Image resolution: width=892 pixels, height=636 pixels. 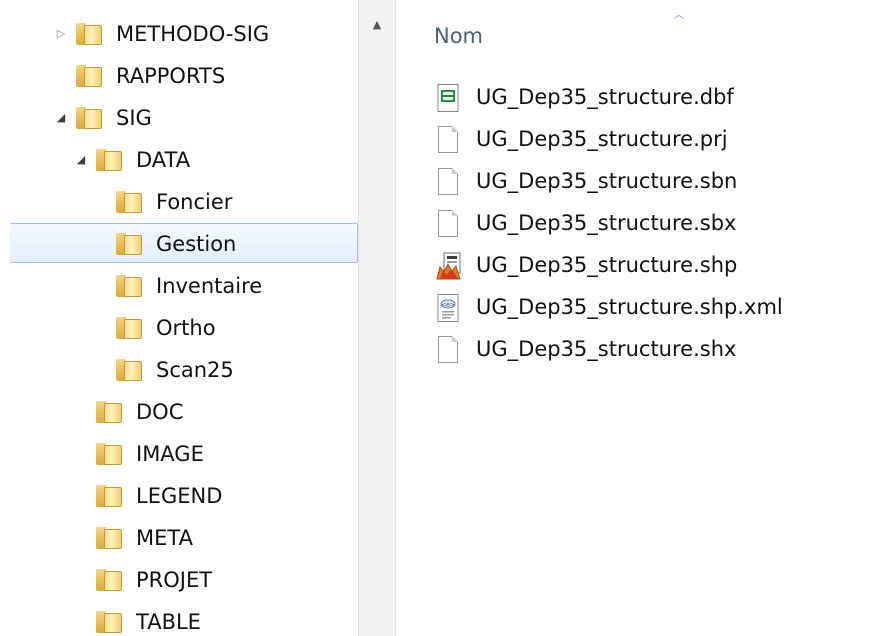 I want to click on tree-item-label: Ortho, so click(x=186, y=328).